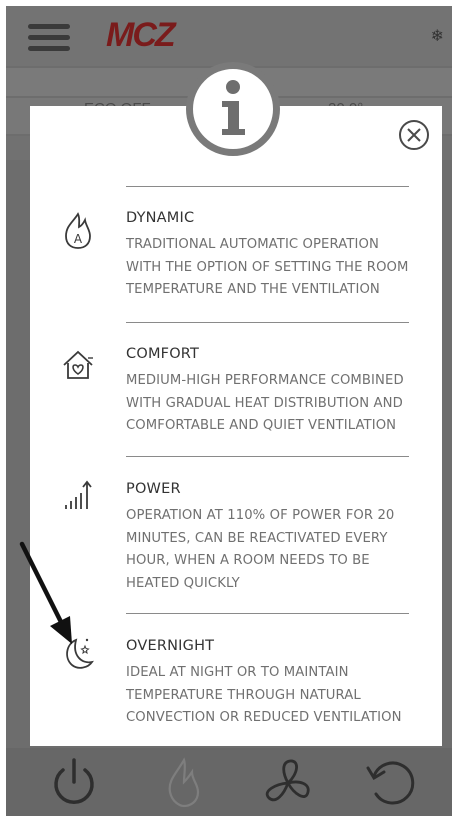 The height and width of the screenshot is (817, 458). What do you see at coordinates (229, 36) in the screenshot?
I see `top-bar: MCZ ❄` at bounding box center [229, 36].